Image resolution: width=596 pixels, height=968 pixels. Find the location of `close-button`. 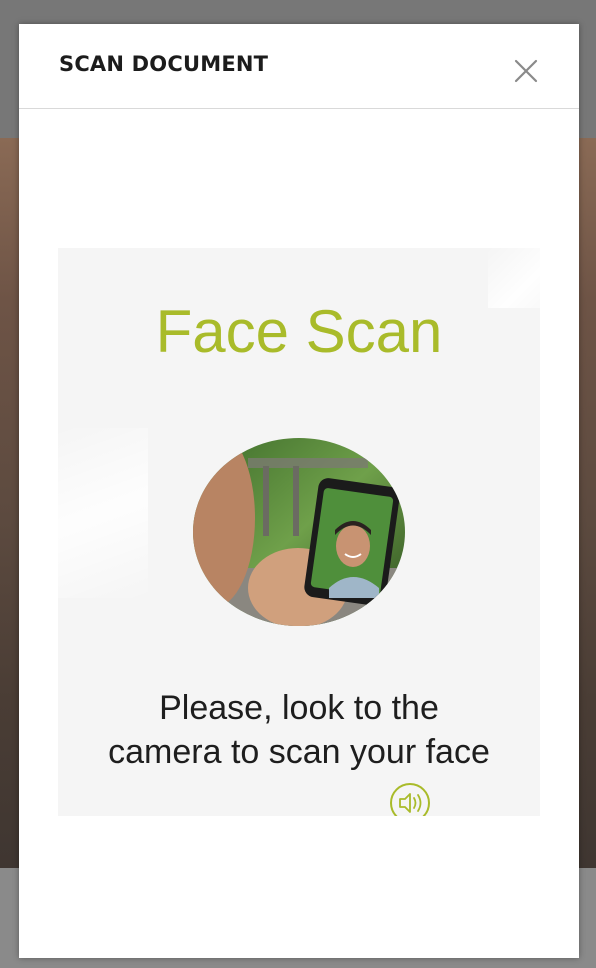

close-button is located at coordinates (526, 71).